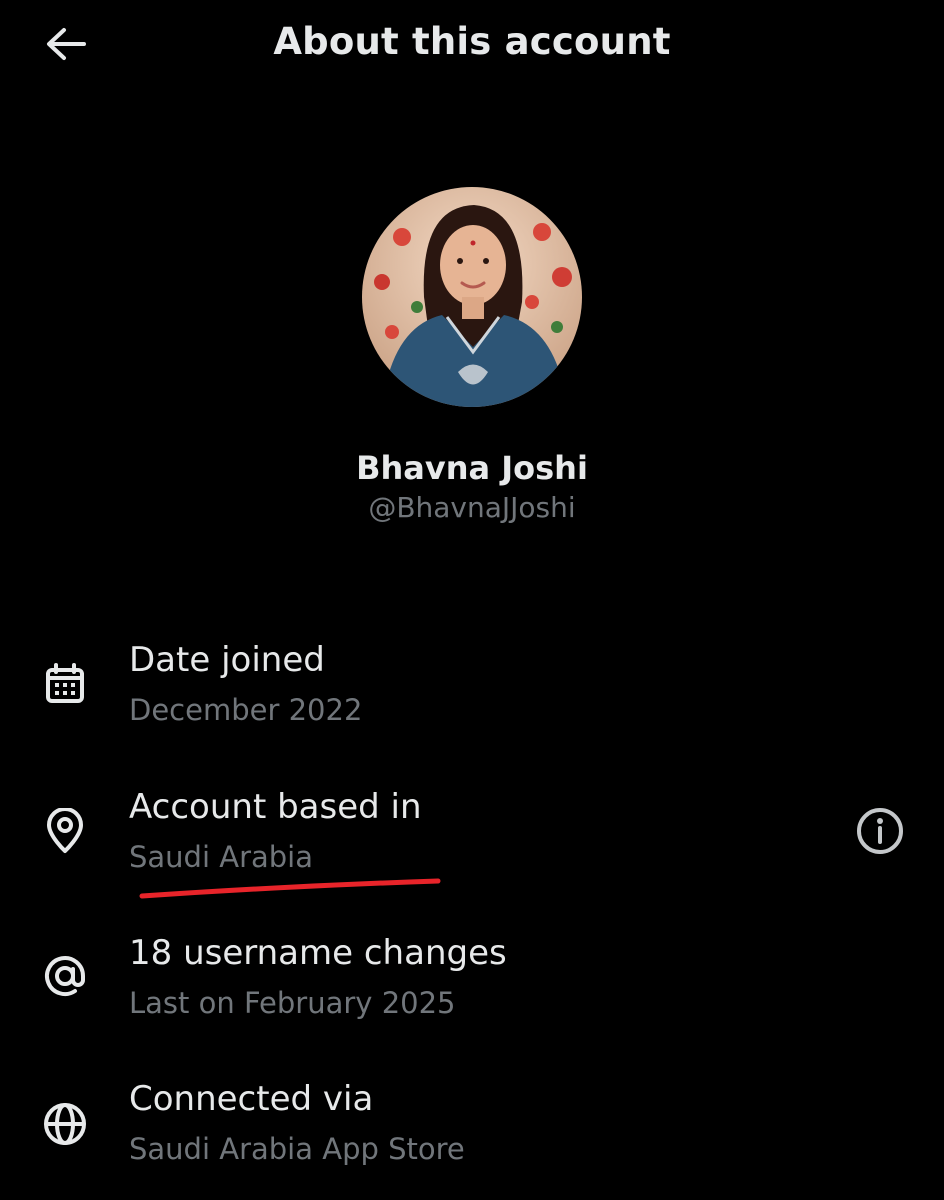  I want to click on avatar, so click(472, 297).